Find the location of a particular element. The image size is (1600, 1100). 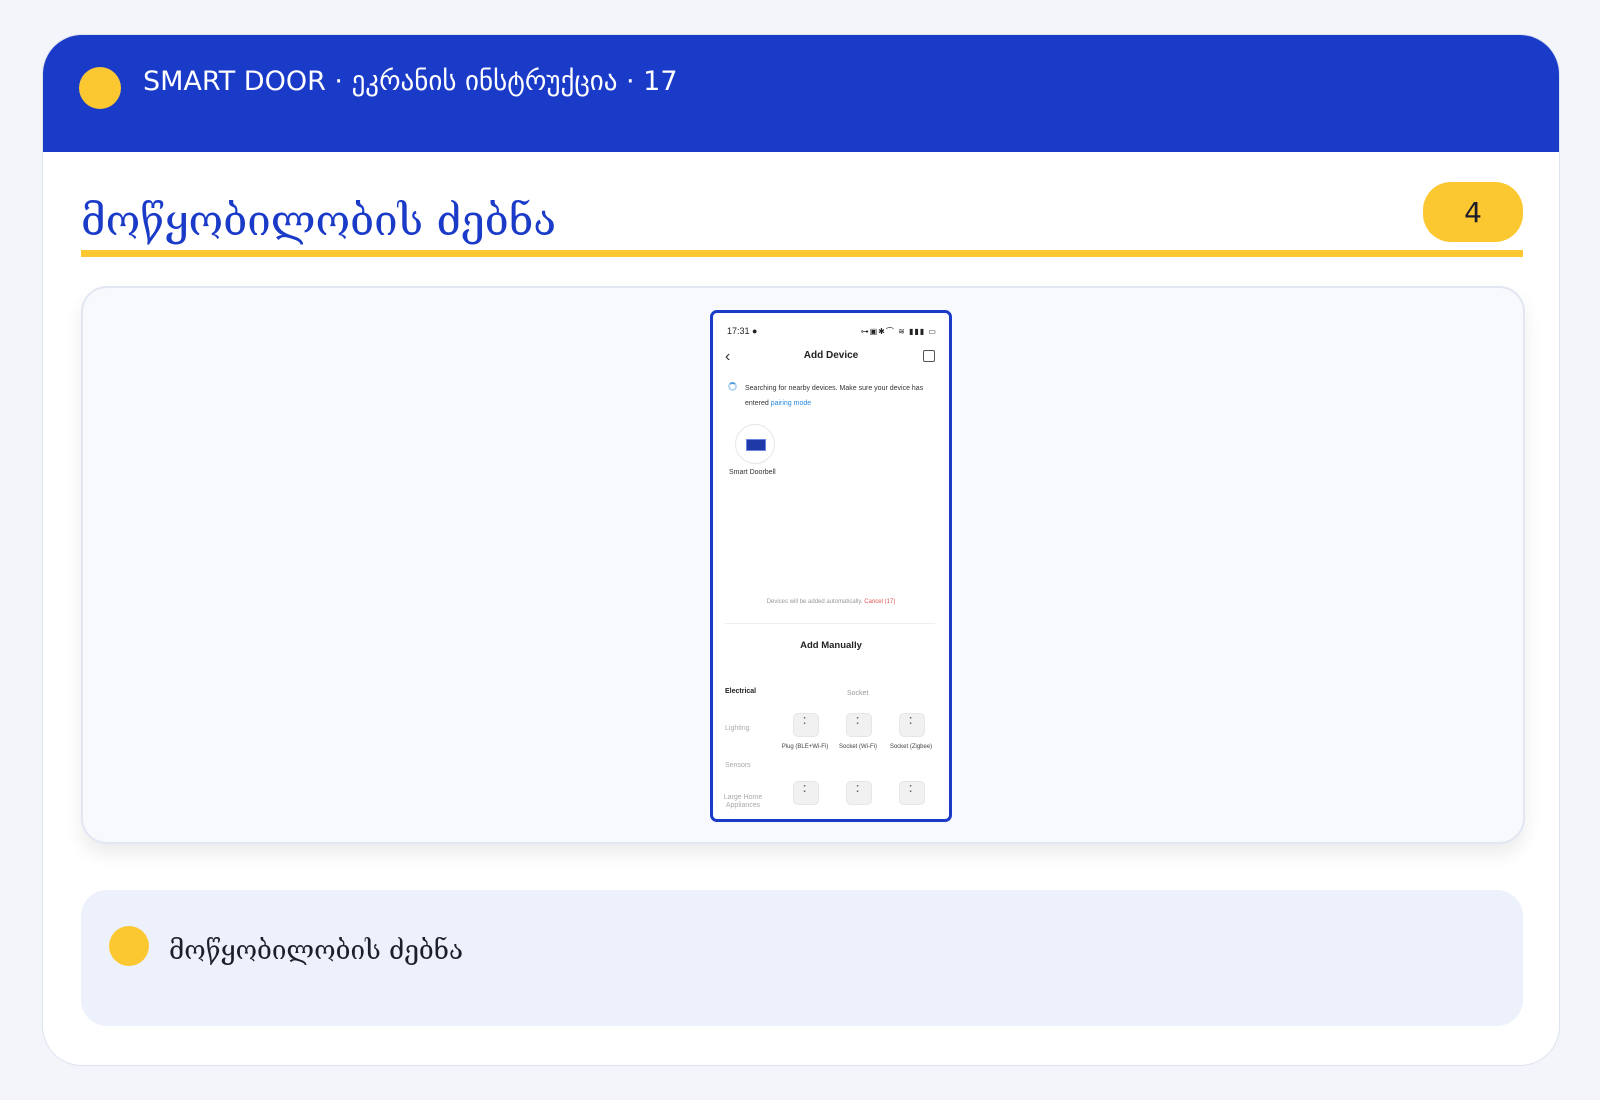

pairing-mode-link: pairing mode is located at coordinates (791, 403).